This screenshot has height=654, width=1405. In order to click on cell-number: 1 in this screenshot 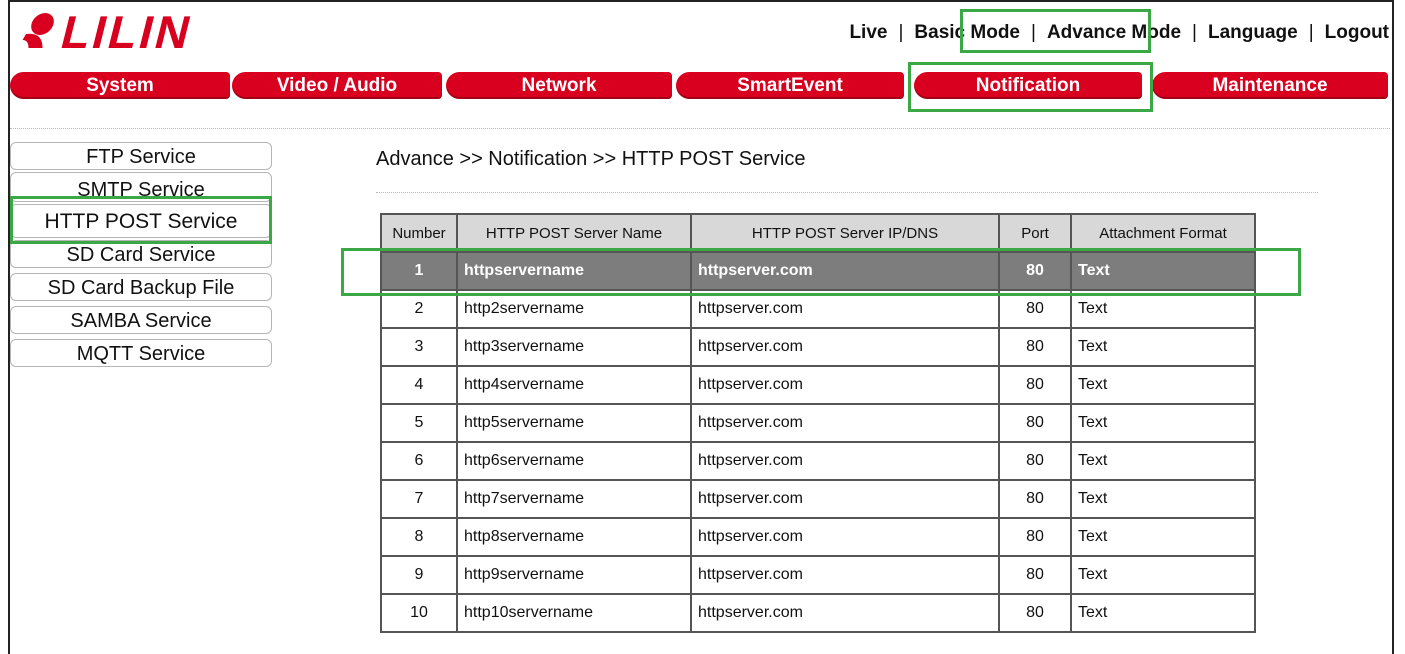, I will do `click(419, 271)`.